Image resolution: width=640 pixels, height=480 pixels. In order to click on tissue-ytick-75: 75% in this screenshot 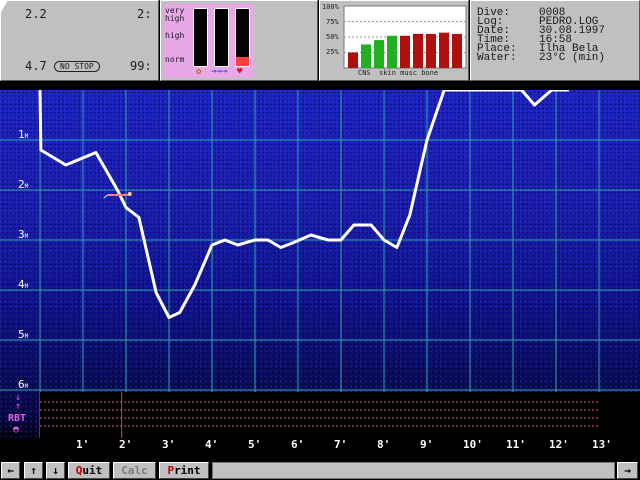, I will do `click(332, 22)`.